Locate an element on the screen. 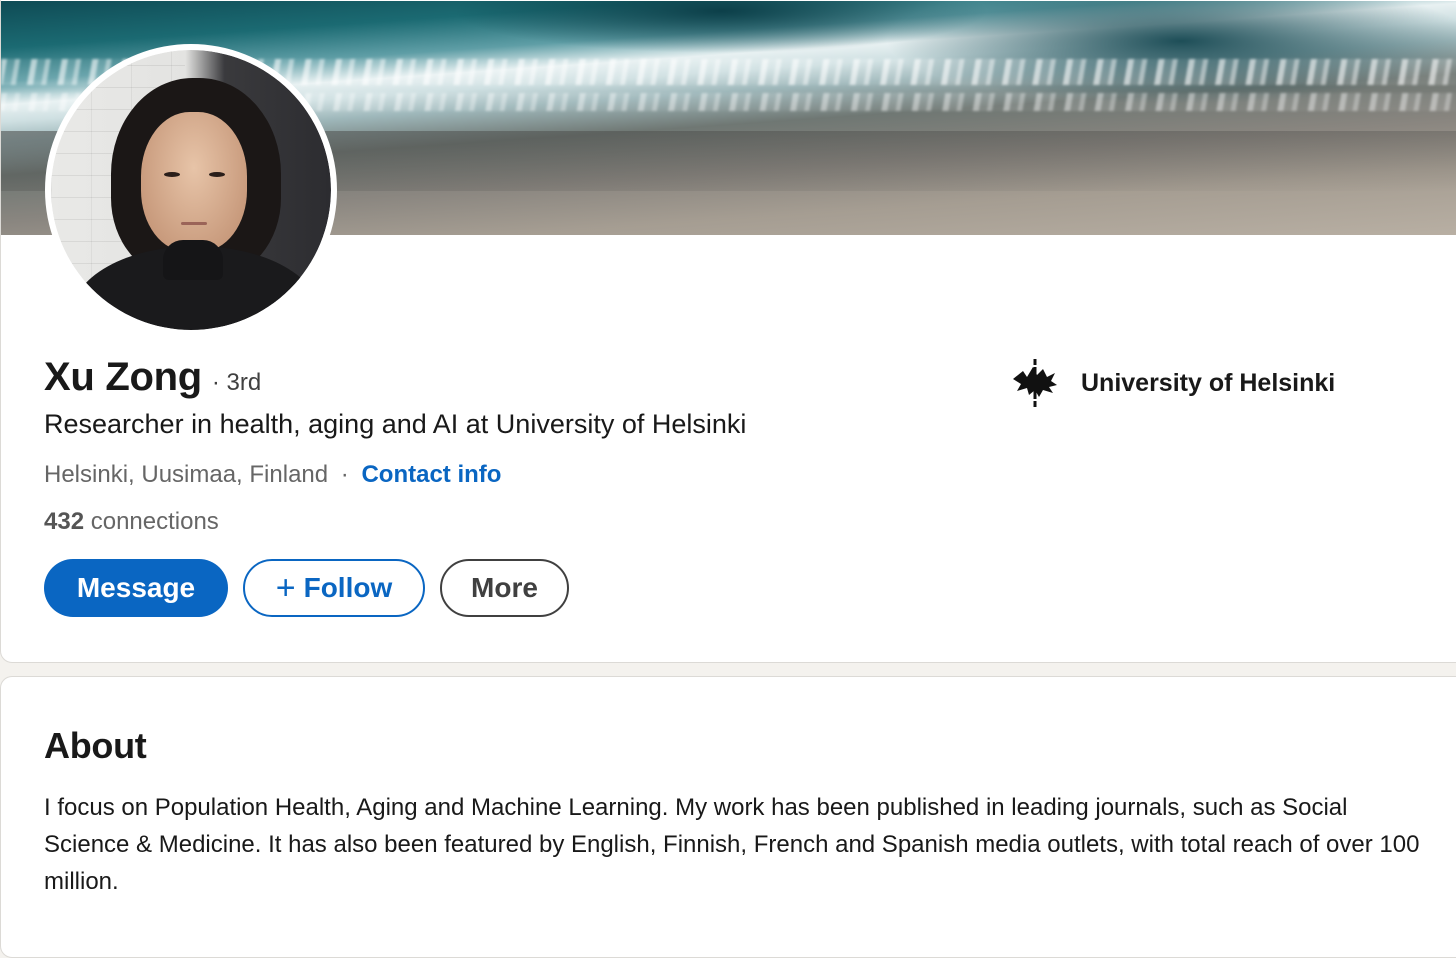 The image size is (1456, 958). more-button-label: More is located at coordinates (504, 587).